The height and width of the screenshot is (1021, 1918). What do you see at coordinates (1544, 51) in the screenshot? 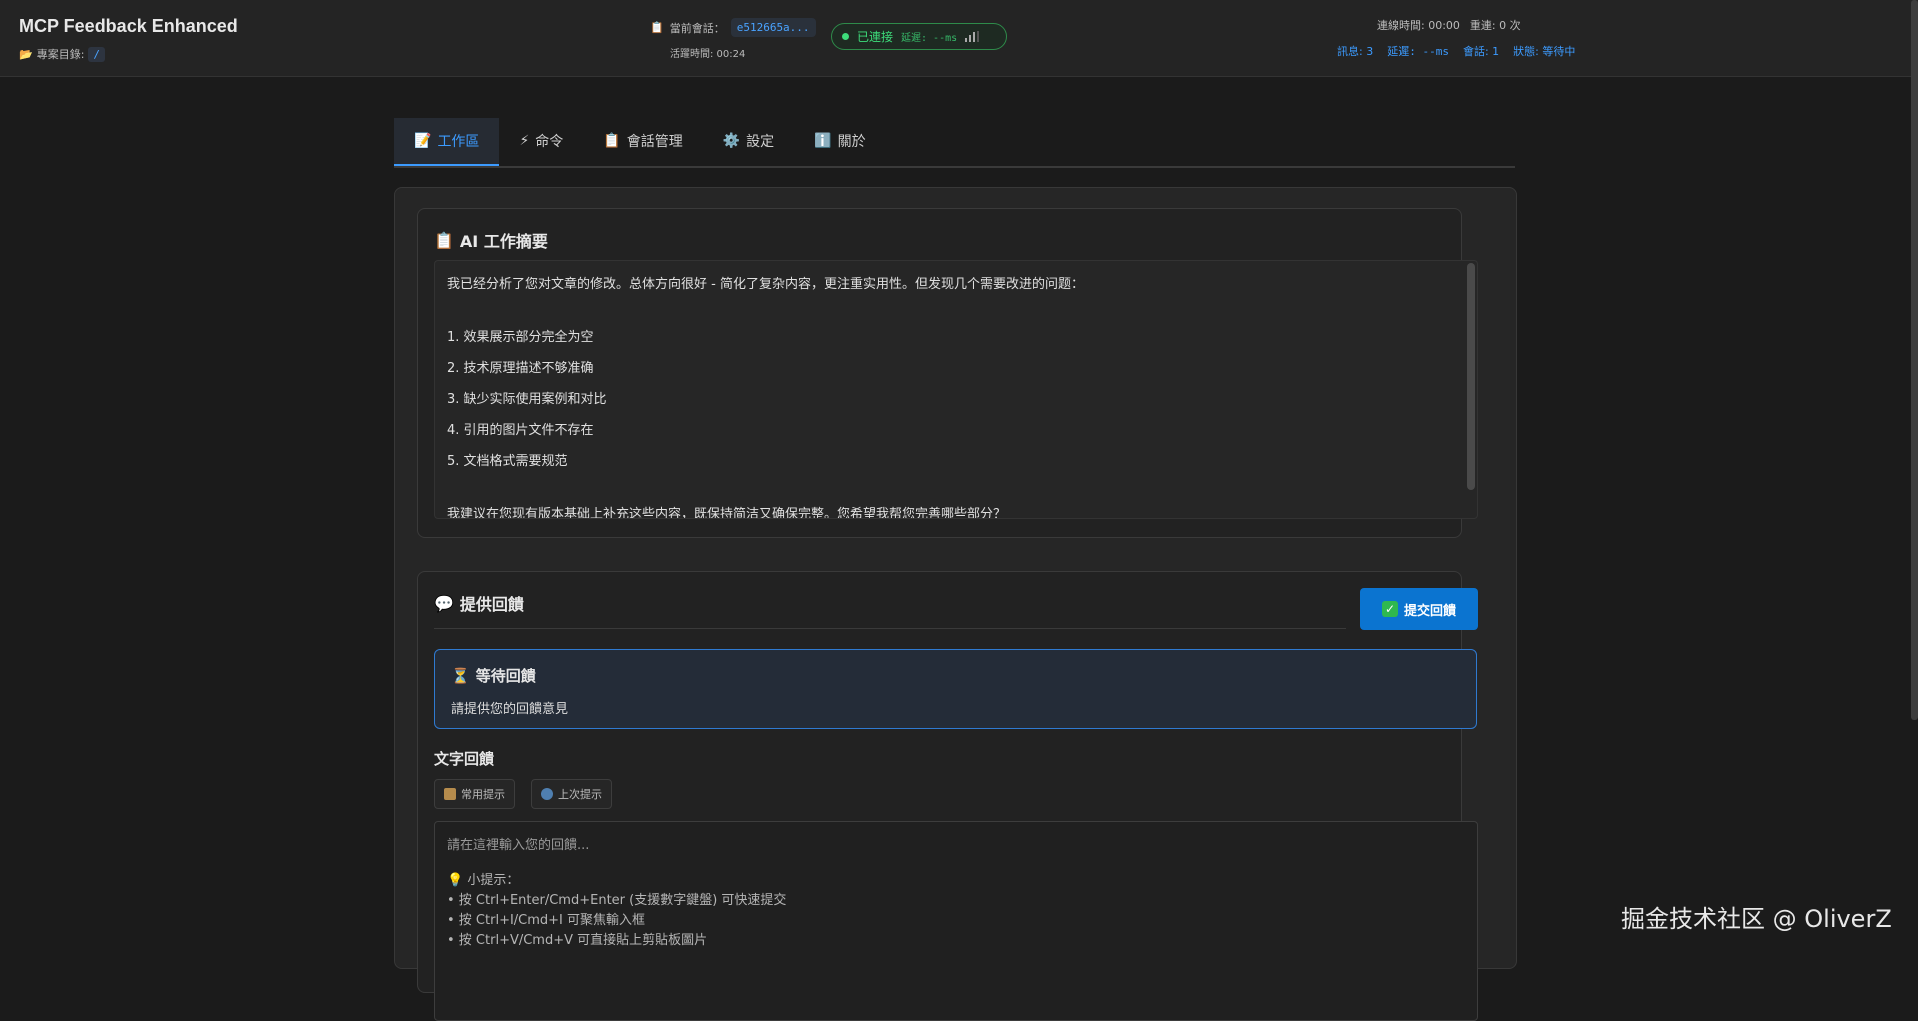
I see `session-status: 狀態: 等待中` at bounding box center [1544, 51].